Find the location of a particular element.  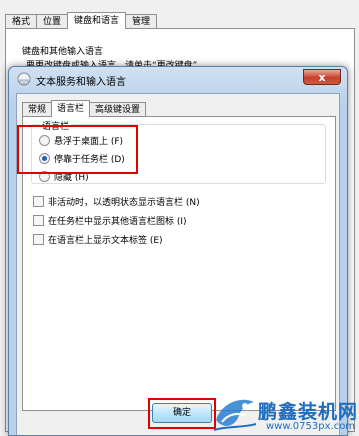

radio-hidden: 隐藏 (H) is located at coordinates (64, 176).